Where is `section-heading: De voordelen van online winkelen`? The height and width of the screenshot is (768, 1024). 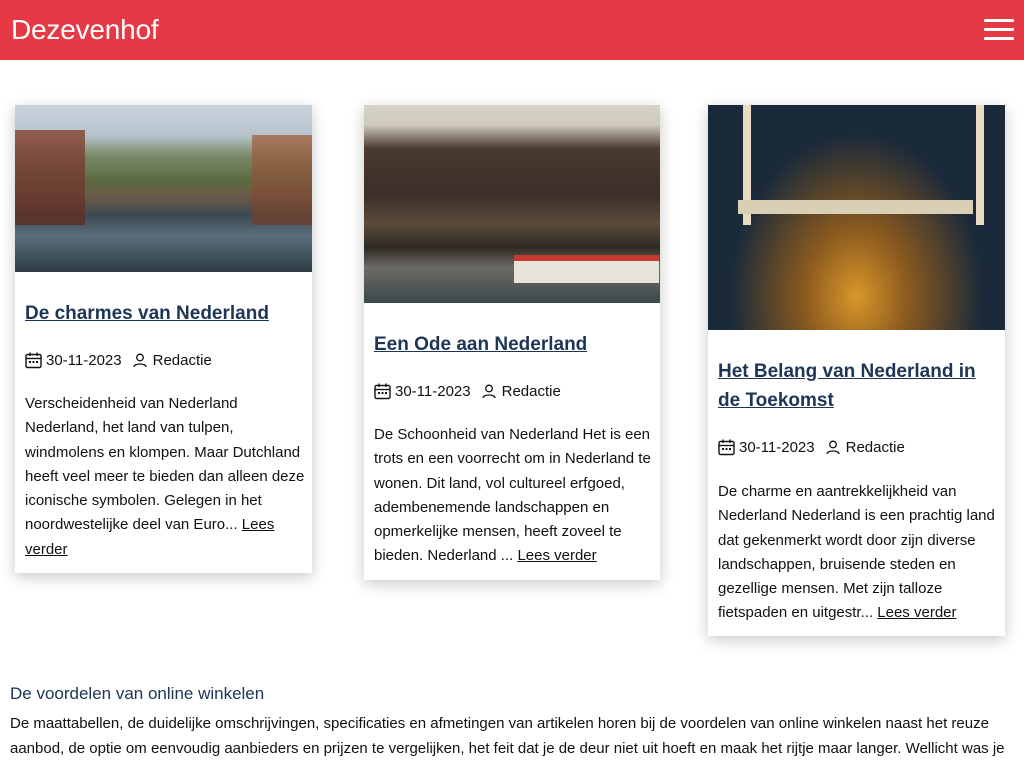
section-heading: De voordelen van online winkelen is located at coordinates (137, 693).